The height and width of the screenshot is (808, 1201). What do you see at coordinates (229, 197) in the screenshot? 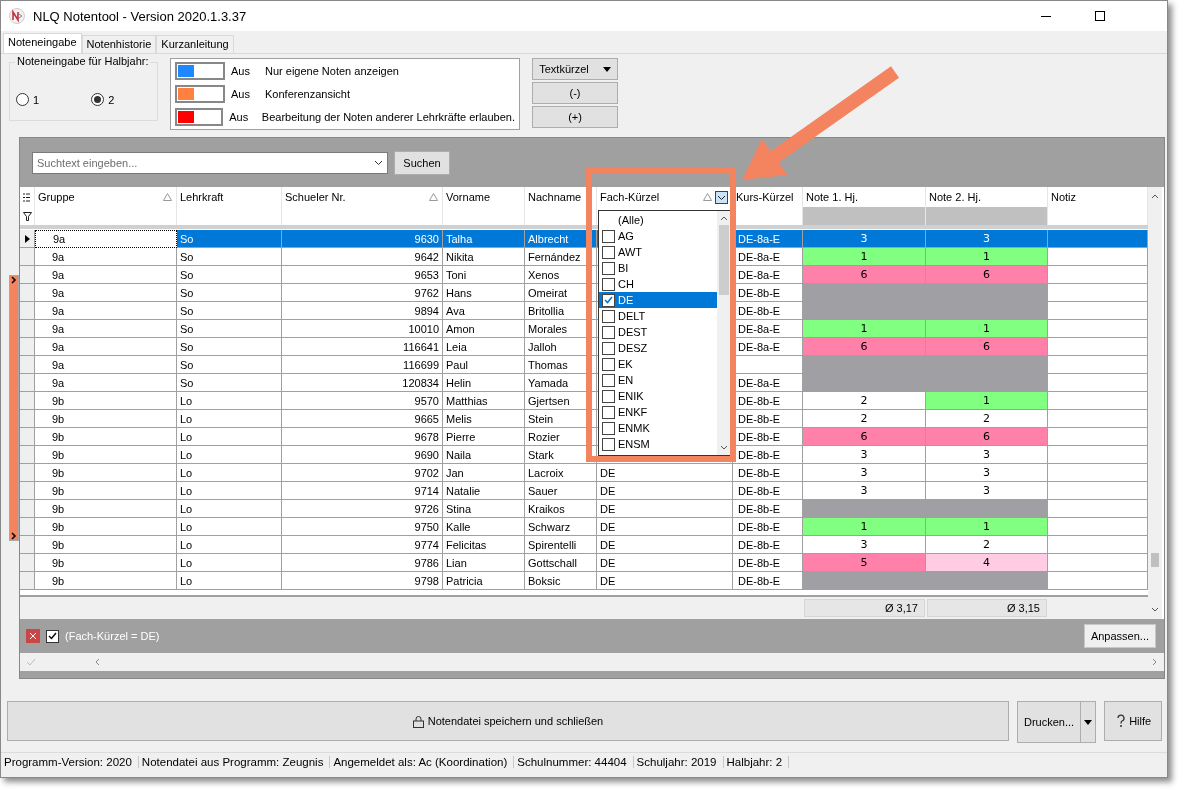
I see `column-header: Lehrkraft` at bounding box center [229, 197].